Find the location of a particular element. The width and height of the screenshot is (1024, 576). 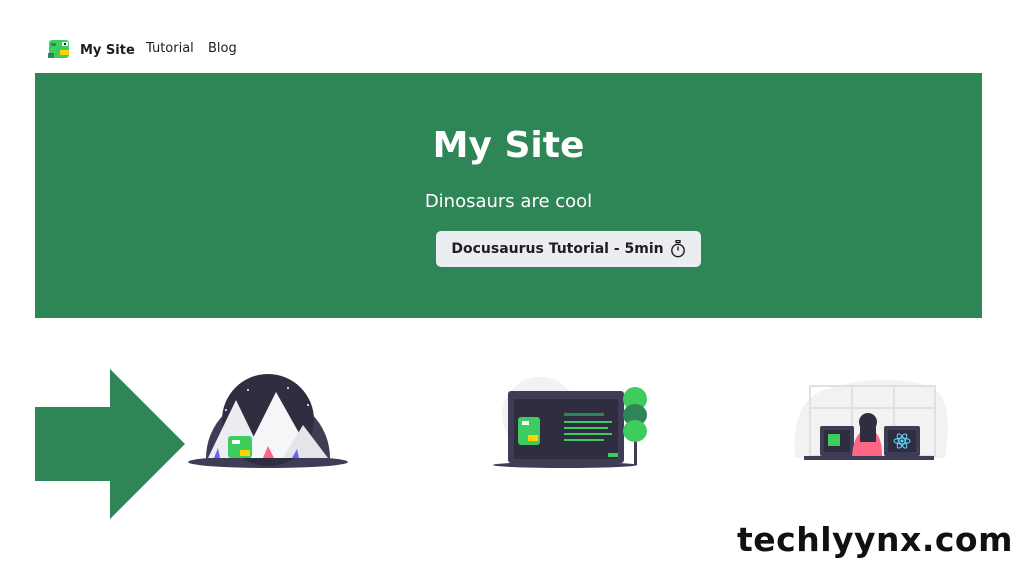

tutorial-button: Docusaurus Tutorial - 5min is located at coordinates (568, 249).